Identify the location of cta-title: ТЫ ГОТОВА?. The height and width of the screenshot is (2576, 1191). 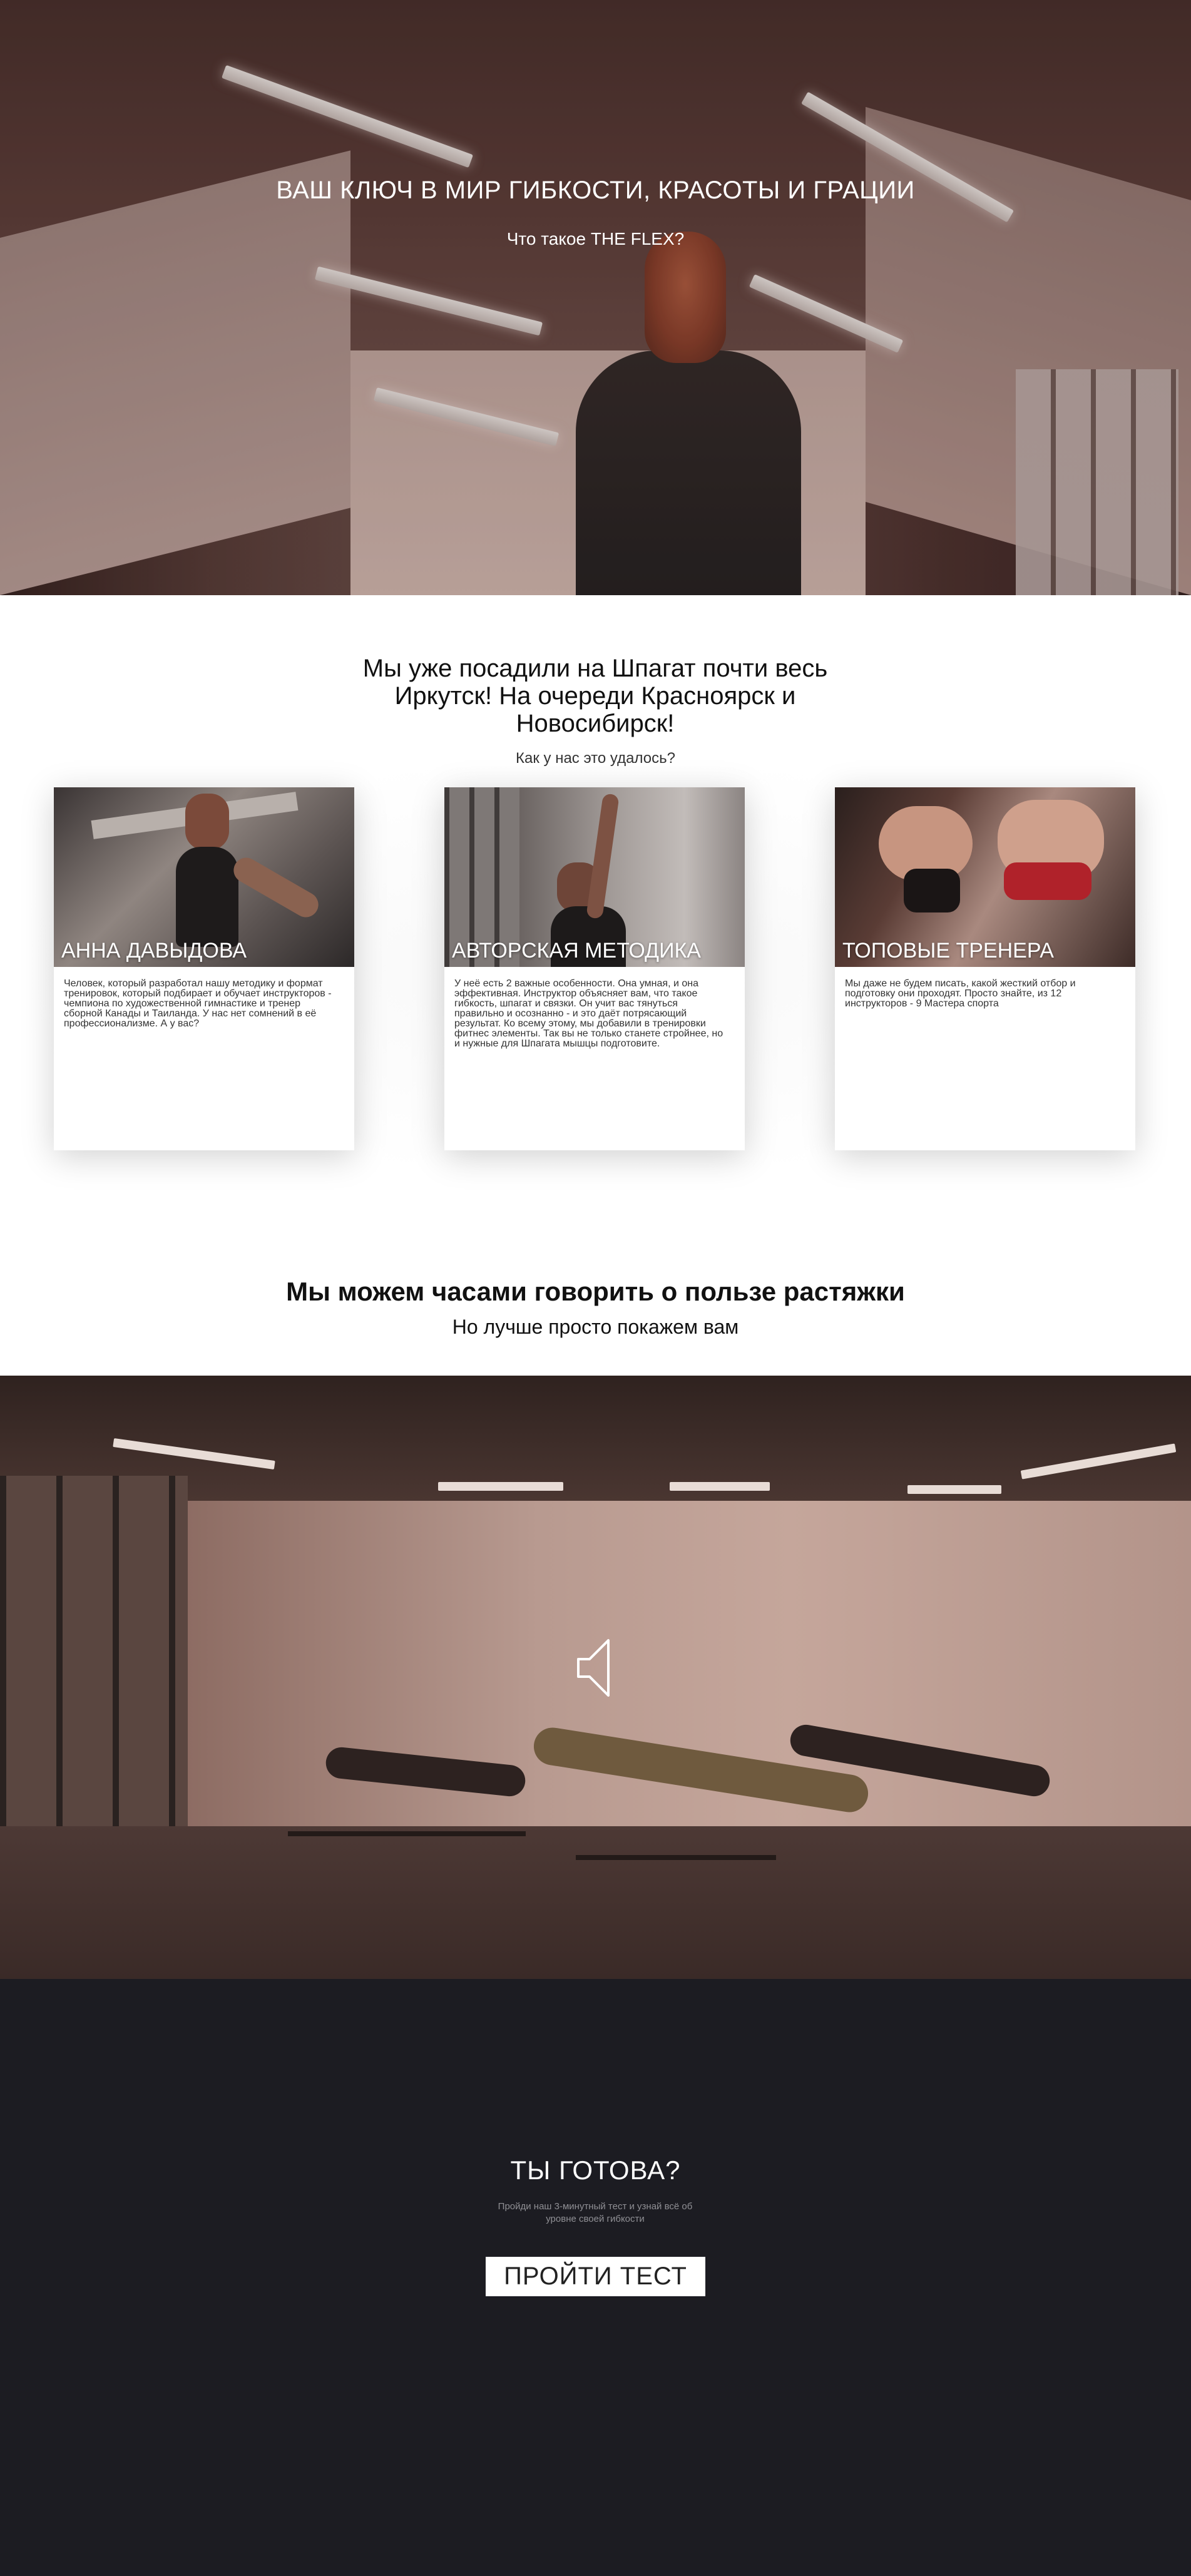
(595, 2170).